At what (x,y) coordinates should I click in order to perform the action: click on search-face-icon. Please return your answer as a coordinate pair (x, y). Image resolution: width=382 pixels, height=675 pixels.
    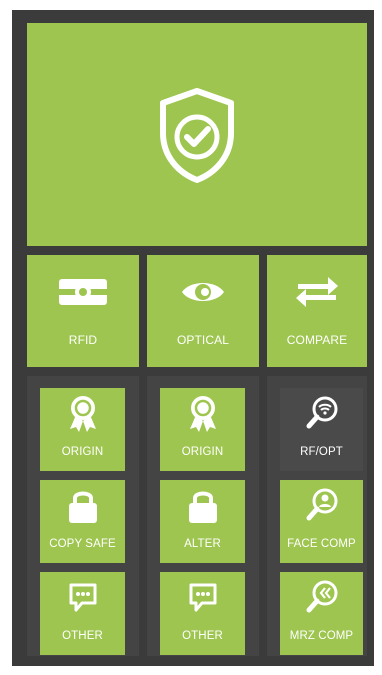
    Looking at the image, I should click on (322, 506).